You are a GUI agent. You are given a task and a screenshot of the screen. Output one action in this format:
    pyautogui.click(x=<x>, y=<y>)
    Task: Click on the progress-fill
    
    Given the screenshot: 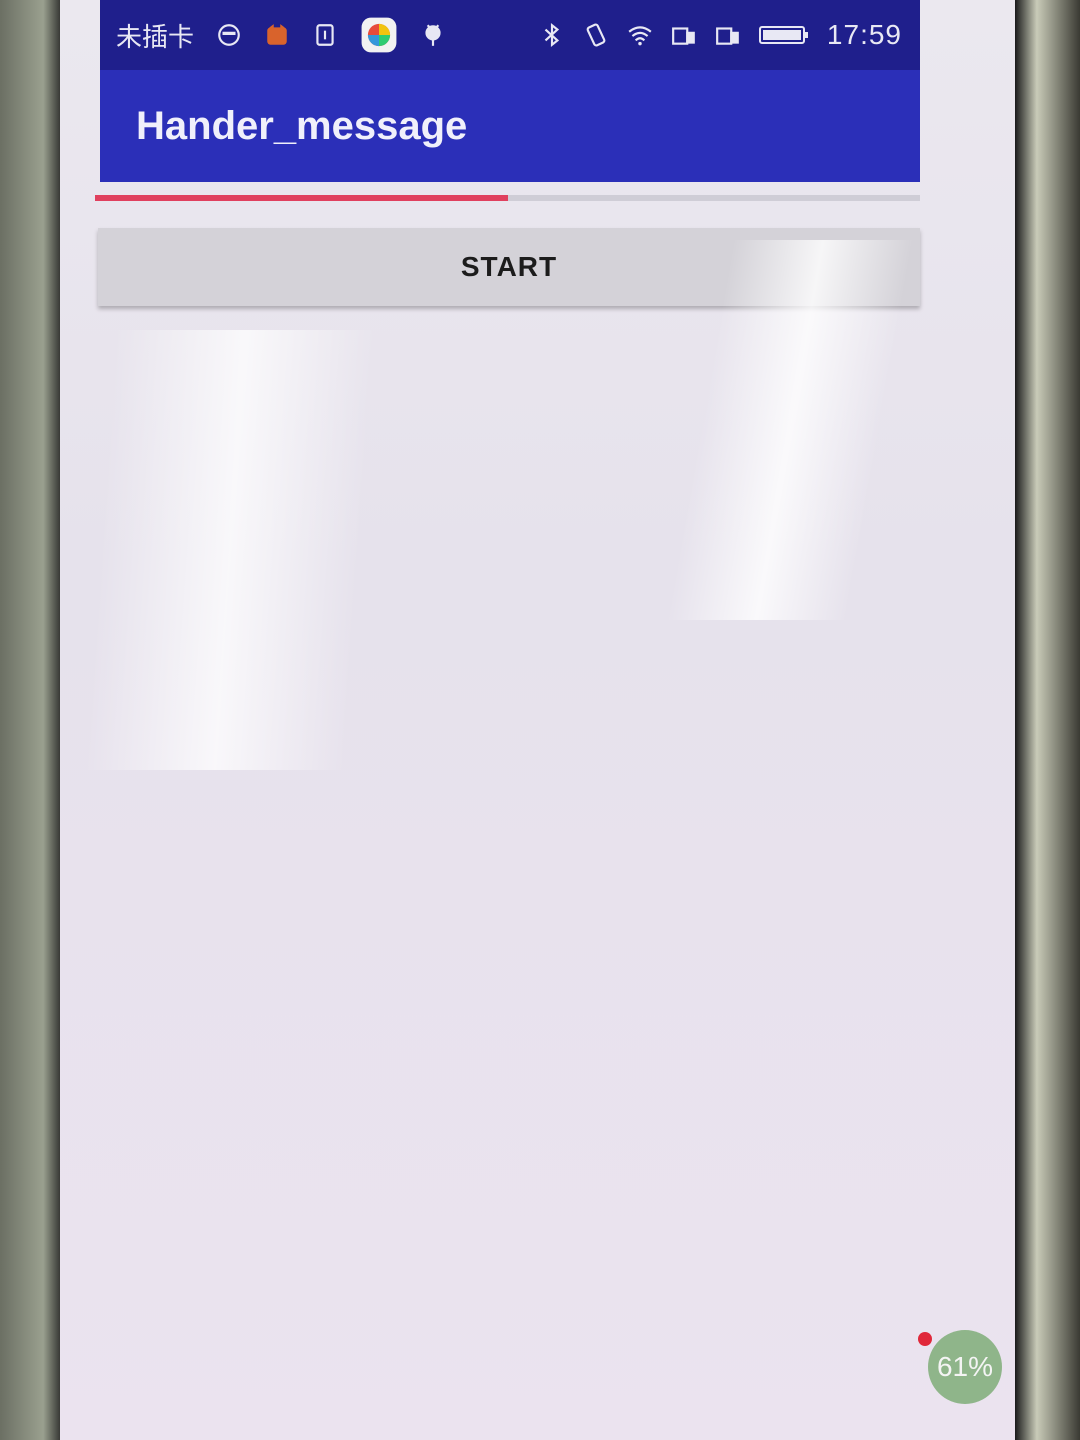 What is the action you would take?
    pyautogui.click(x=301, y=198)
    